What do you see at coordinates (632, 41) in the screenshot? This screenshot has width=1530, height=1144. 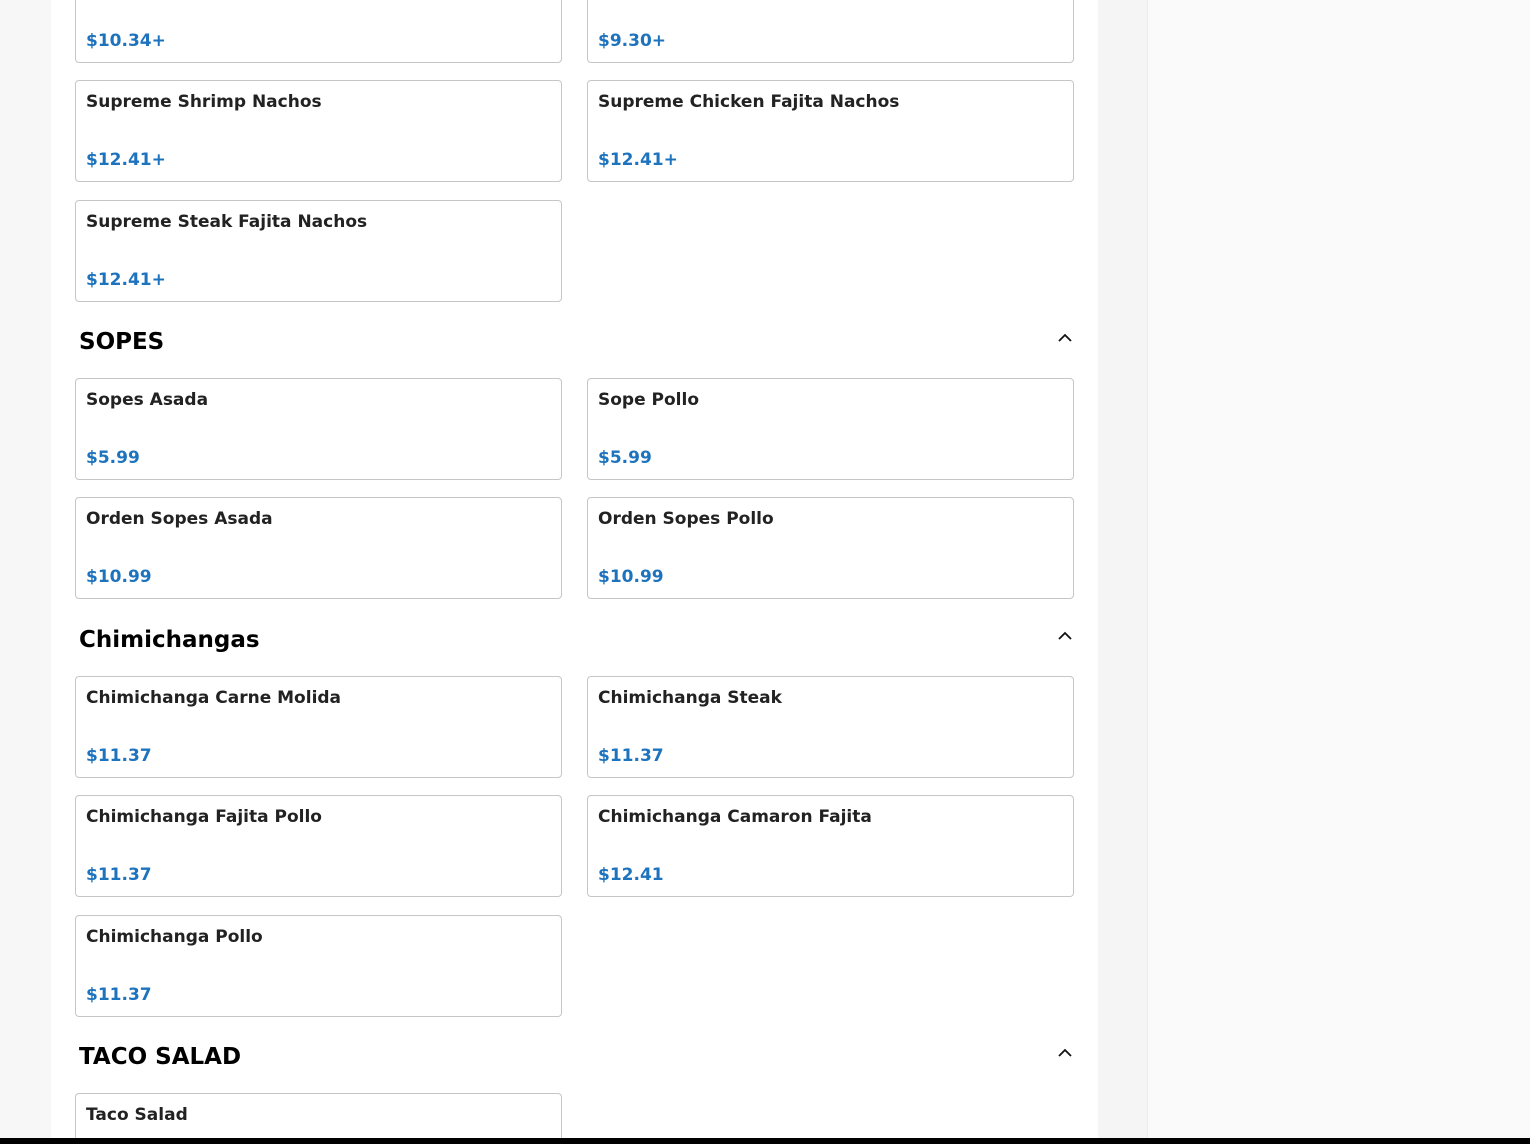 I see `menu-item-price: $9.30+` at bounding box center [632, 41].